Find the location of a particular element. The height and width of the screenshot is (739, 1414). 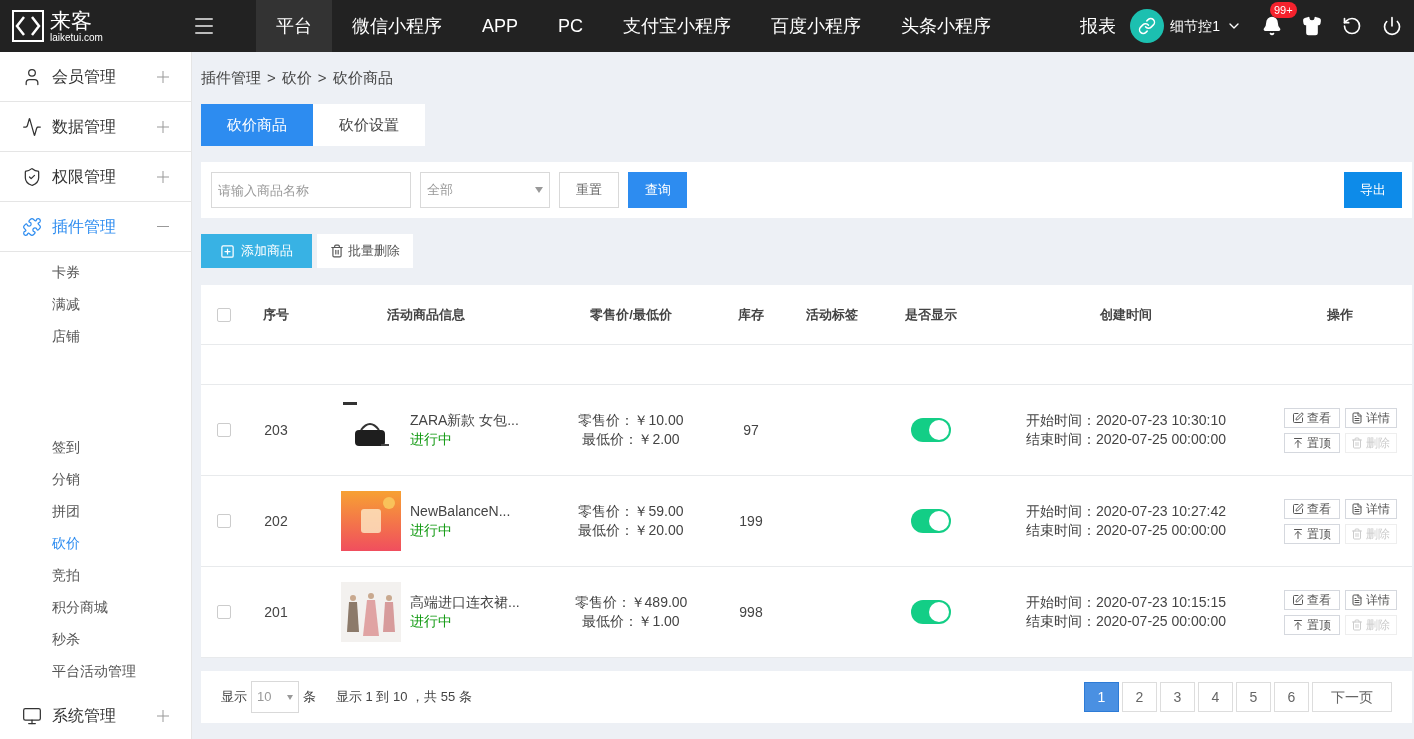

end-time: 结束时间：2020-07-25 00:00:00 is located at coordinates (1126, 530).